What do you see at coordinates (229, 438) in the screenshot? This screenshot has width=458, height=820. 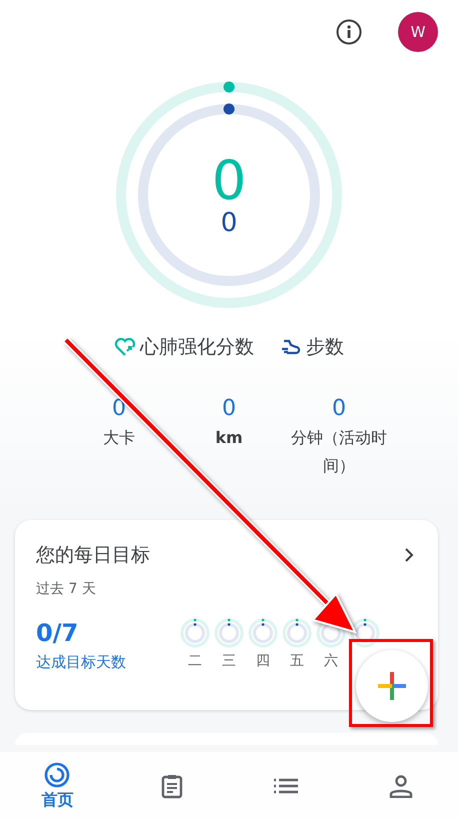 I see `stat-label: km` at bounding box center [229, 438].